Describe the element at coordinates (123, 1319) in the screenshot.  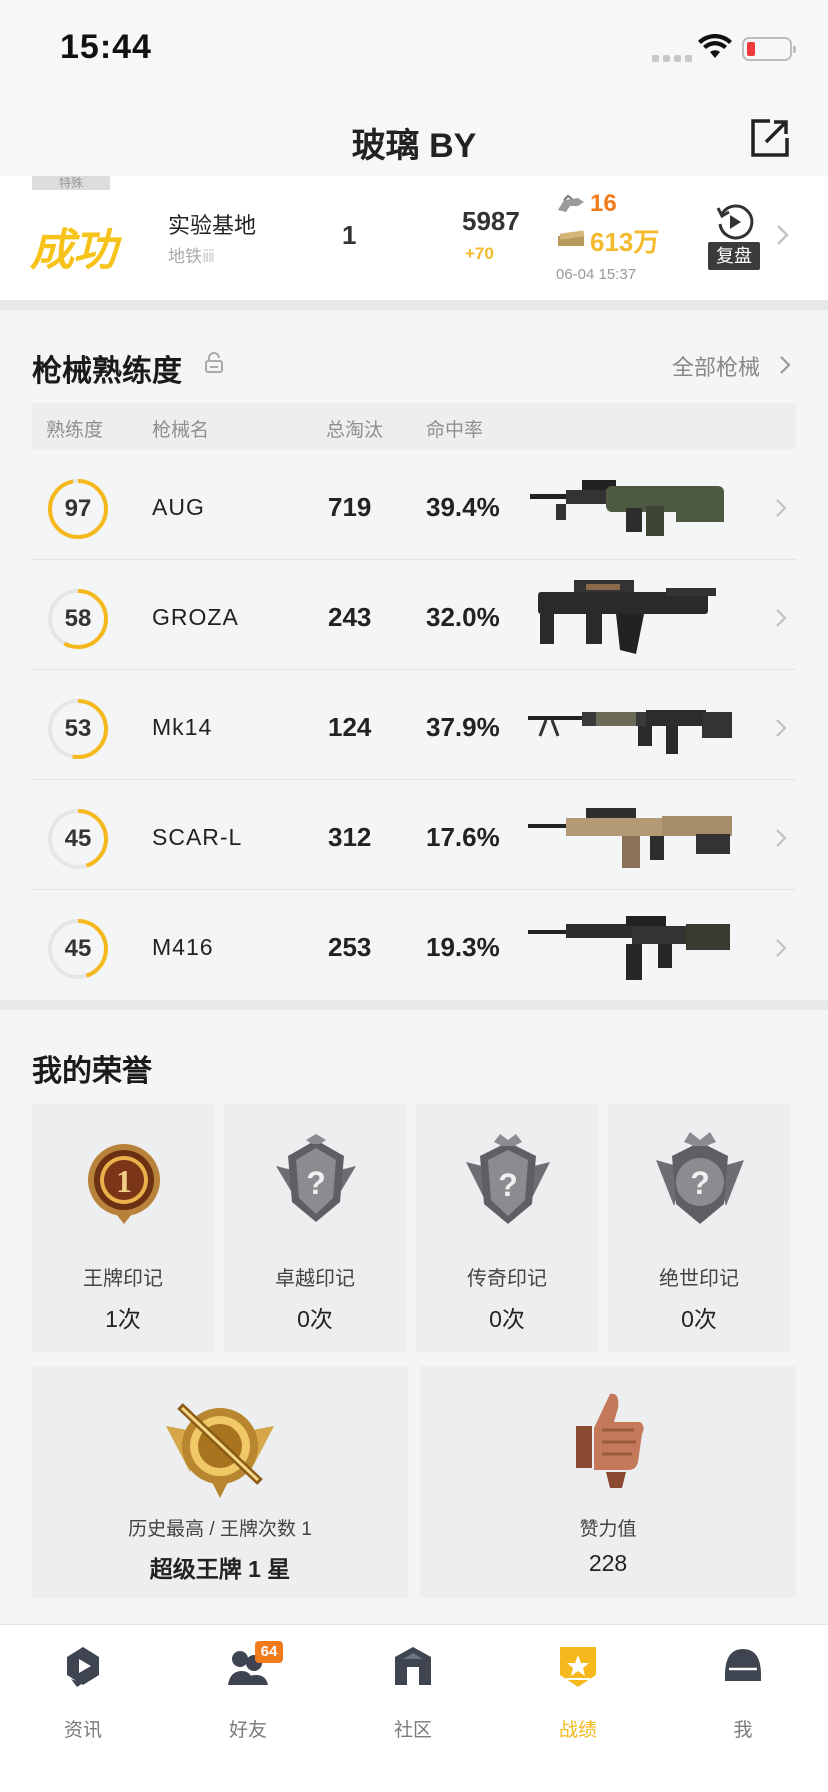
I see `badge-count: 1次` at that location.